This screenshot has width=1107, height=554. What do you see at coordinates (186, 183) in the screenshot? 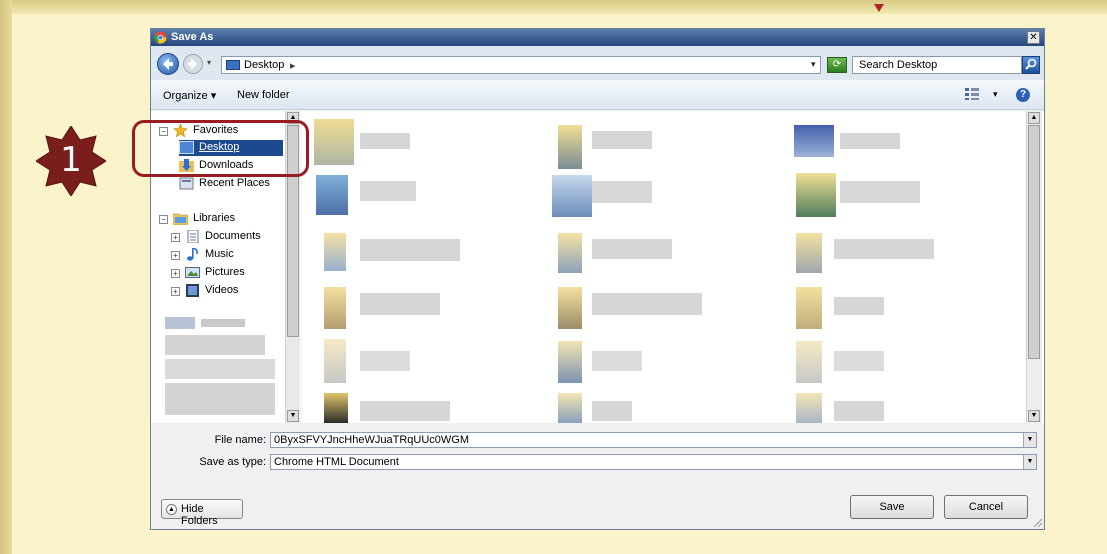
I see `recent-places-icon` at bounding box center [186, 183].